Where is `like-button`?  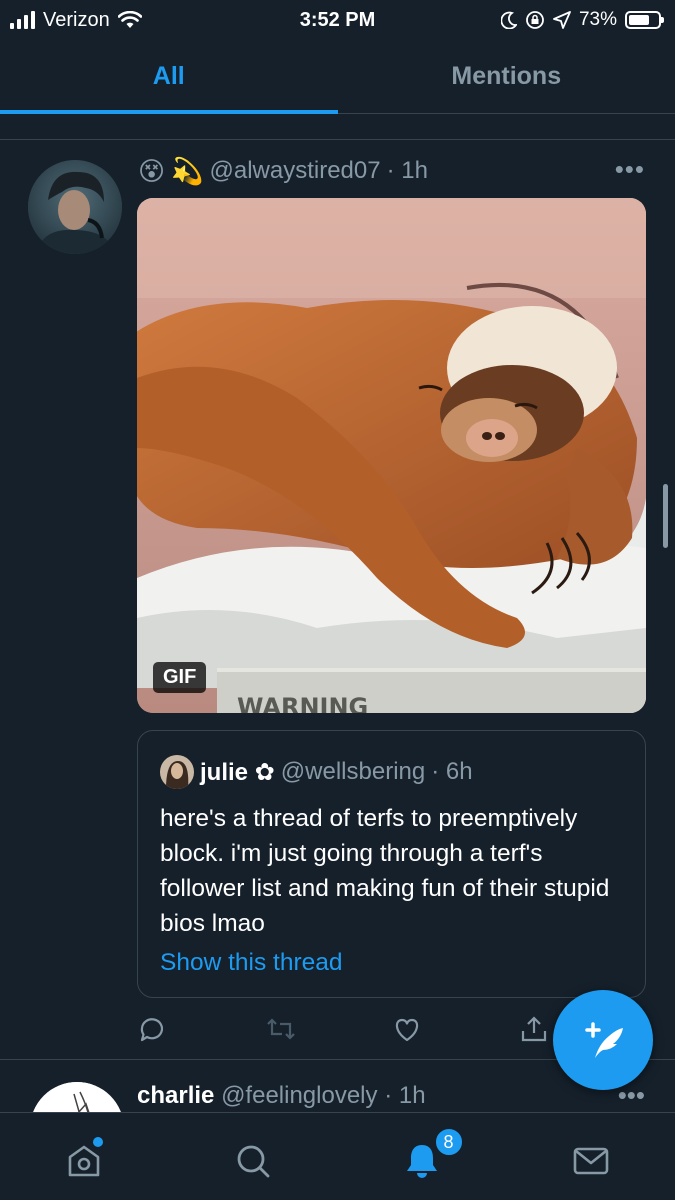 like-button is located at coordinates (455, 1029).